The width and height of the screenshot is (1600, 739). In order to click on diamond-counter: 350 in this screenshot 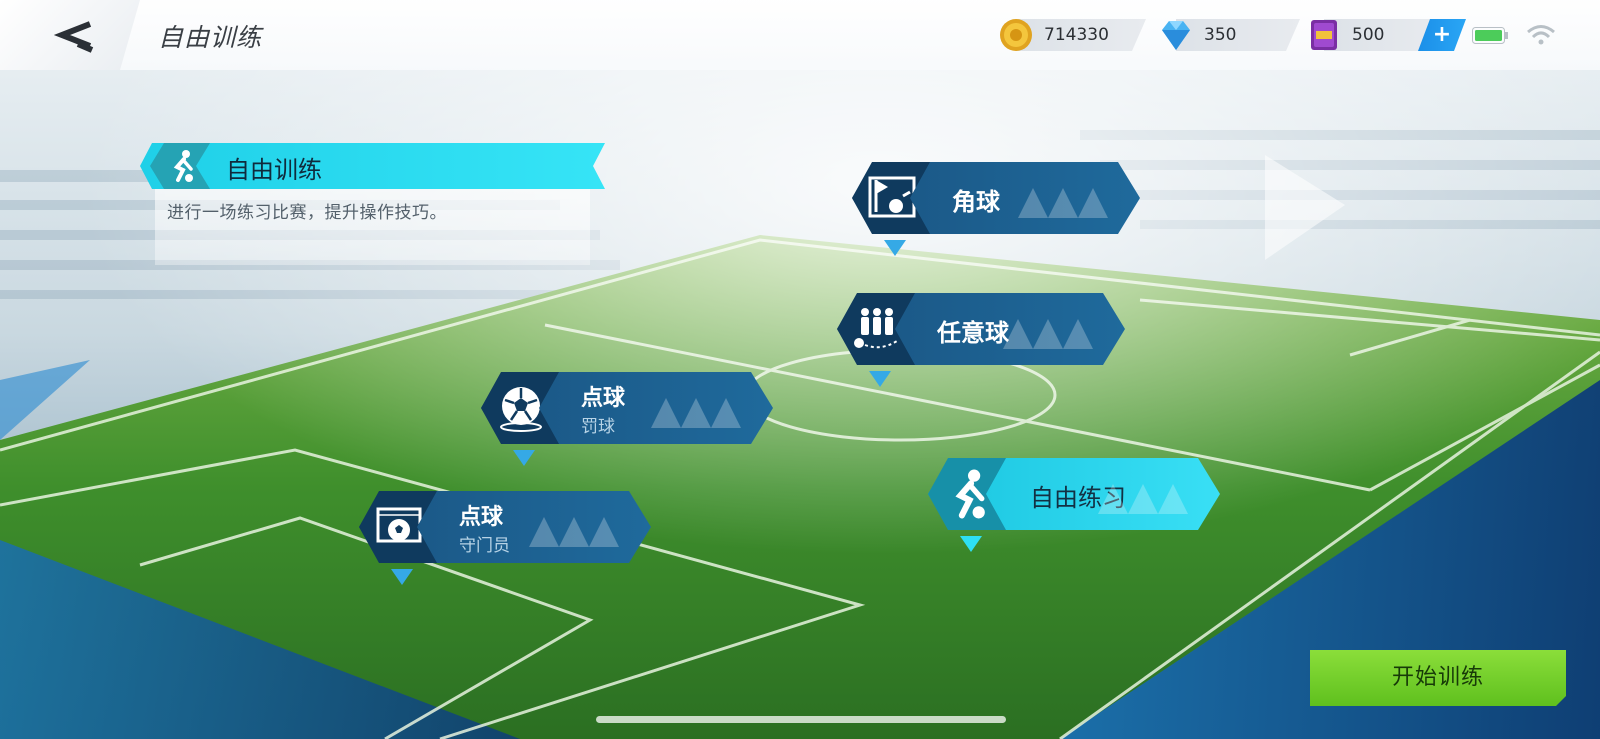, I will do `click(1228, 35)`.